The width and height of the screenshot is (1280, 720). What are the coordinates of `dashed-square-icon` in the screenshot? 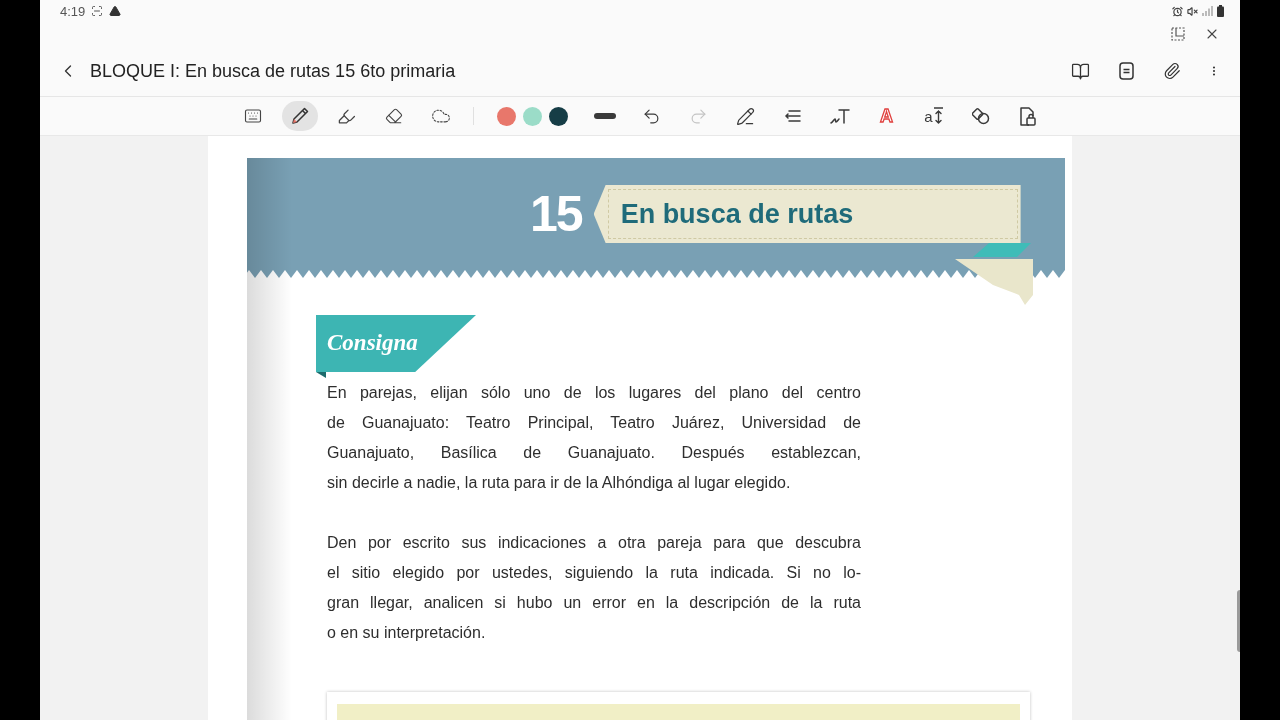 It's located at (1178, 34).